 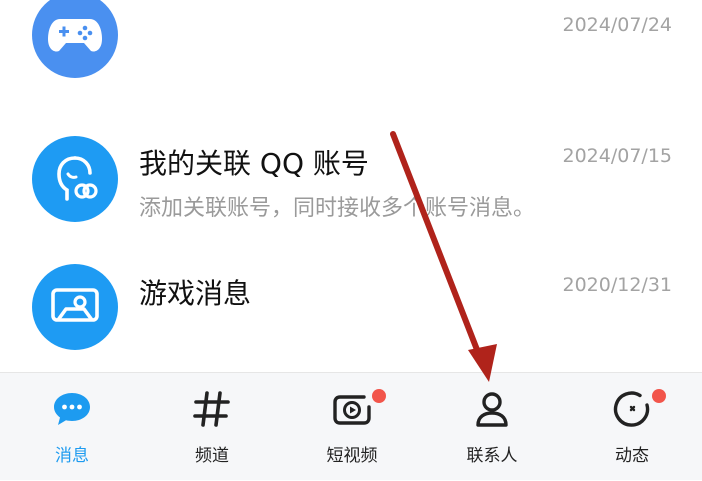 What do you see at coordinates (492, 409) in the screenshot?
I see `contacts-icon` at bounding box center [492, 409].